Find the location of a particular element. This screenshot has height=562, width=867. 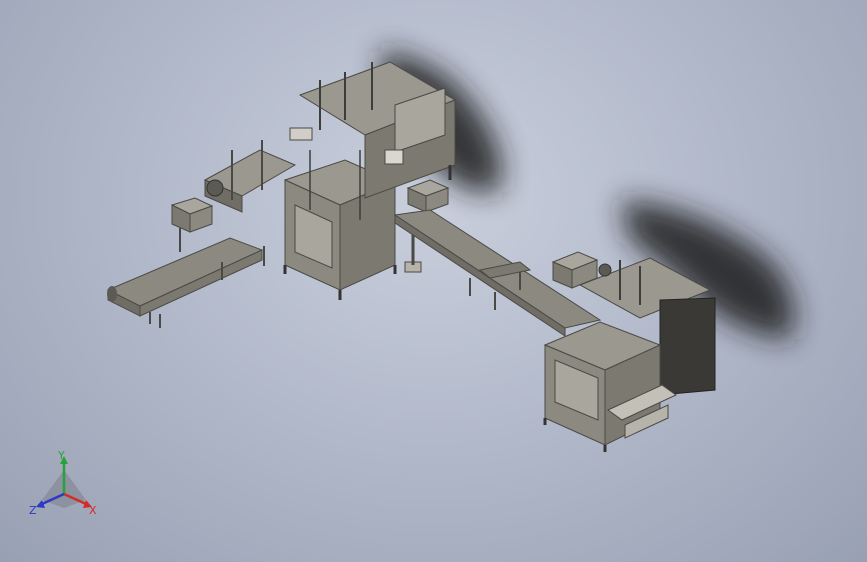

left-conveyor is located at coordinates (185, 282).